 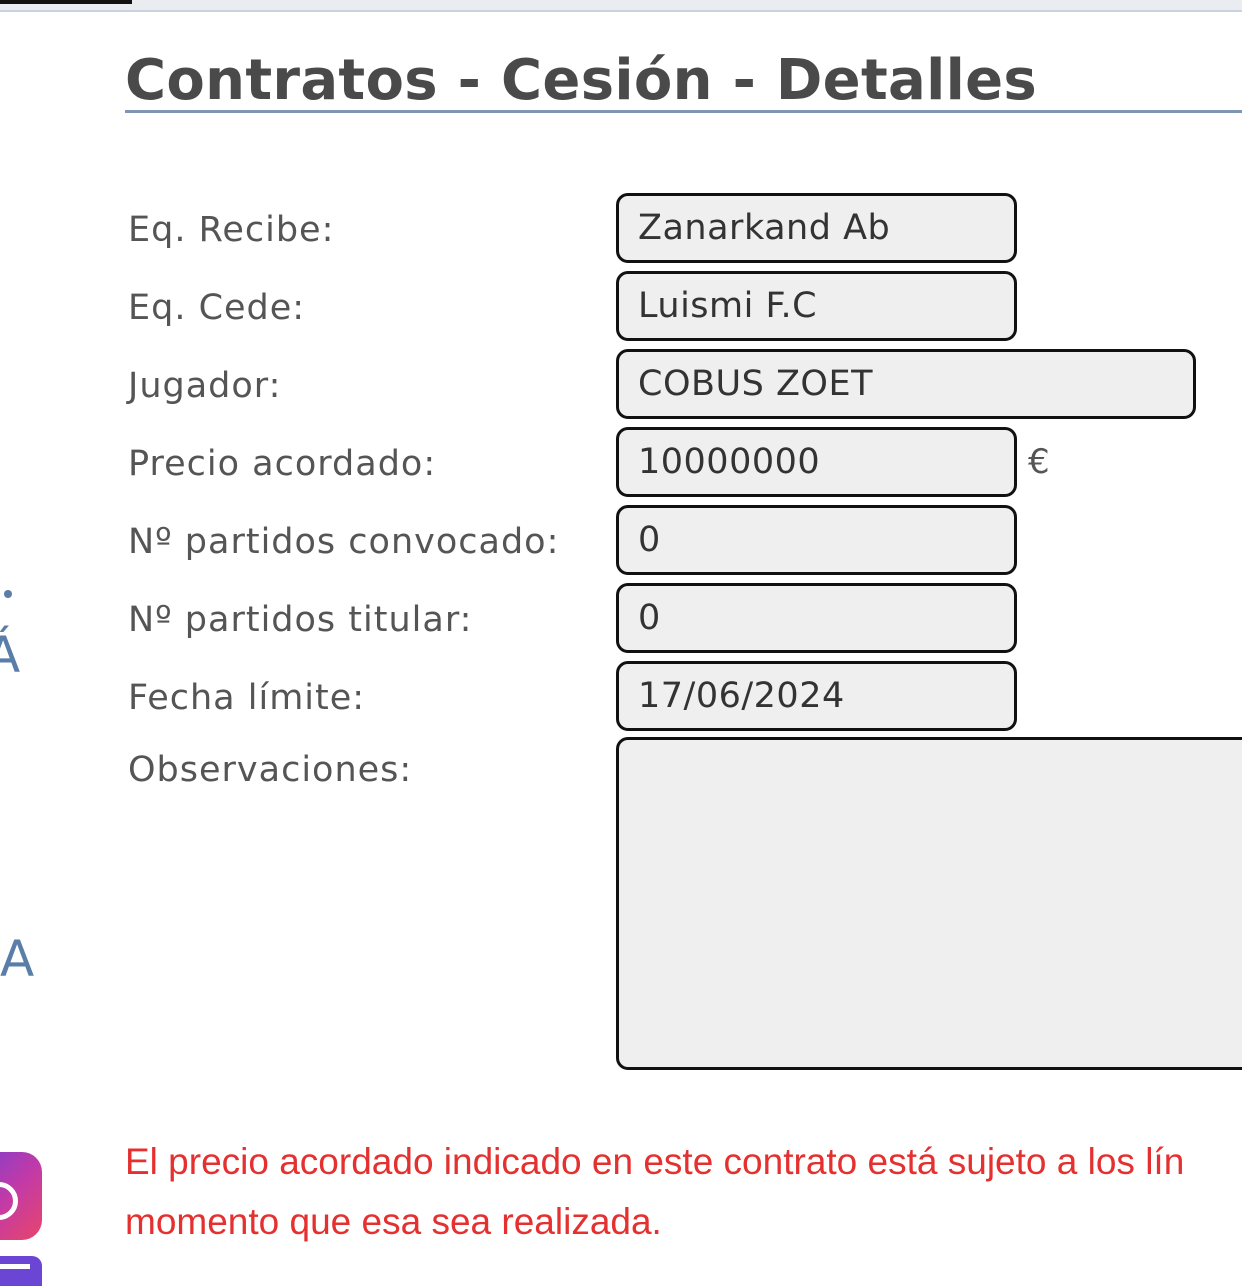 I want to click on observaciones-textarea, so click(x=929, y=903).